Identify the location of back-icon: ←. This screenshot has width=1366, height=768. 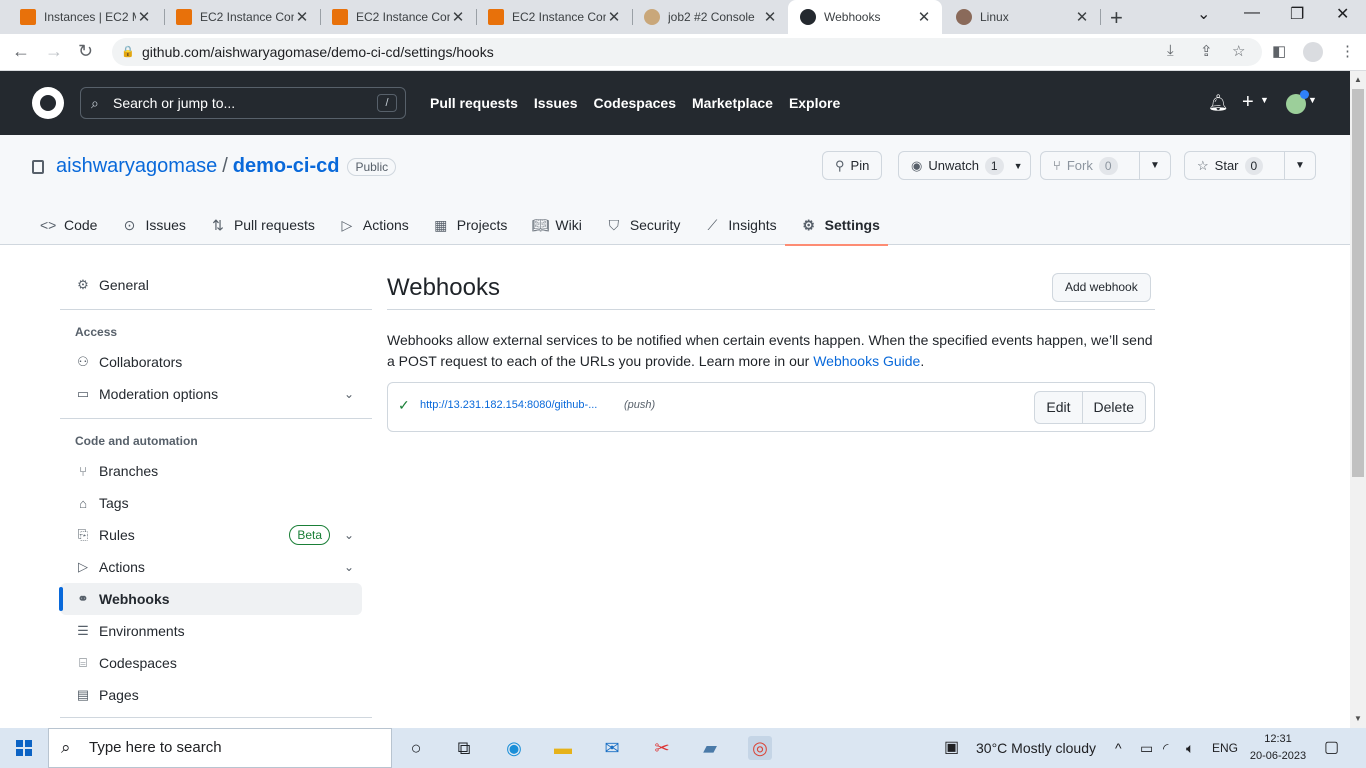
(21, 51).